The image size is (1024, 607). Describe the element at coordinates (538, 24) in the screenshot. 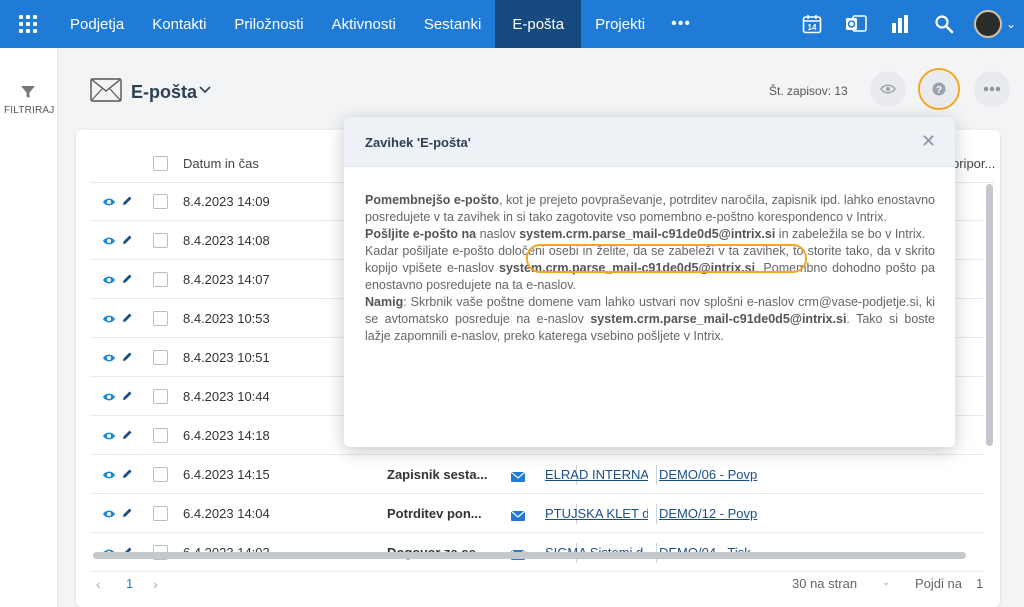

I see `nav-eposta: E-pošta` at that location.